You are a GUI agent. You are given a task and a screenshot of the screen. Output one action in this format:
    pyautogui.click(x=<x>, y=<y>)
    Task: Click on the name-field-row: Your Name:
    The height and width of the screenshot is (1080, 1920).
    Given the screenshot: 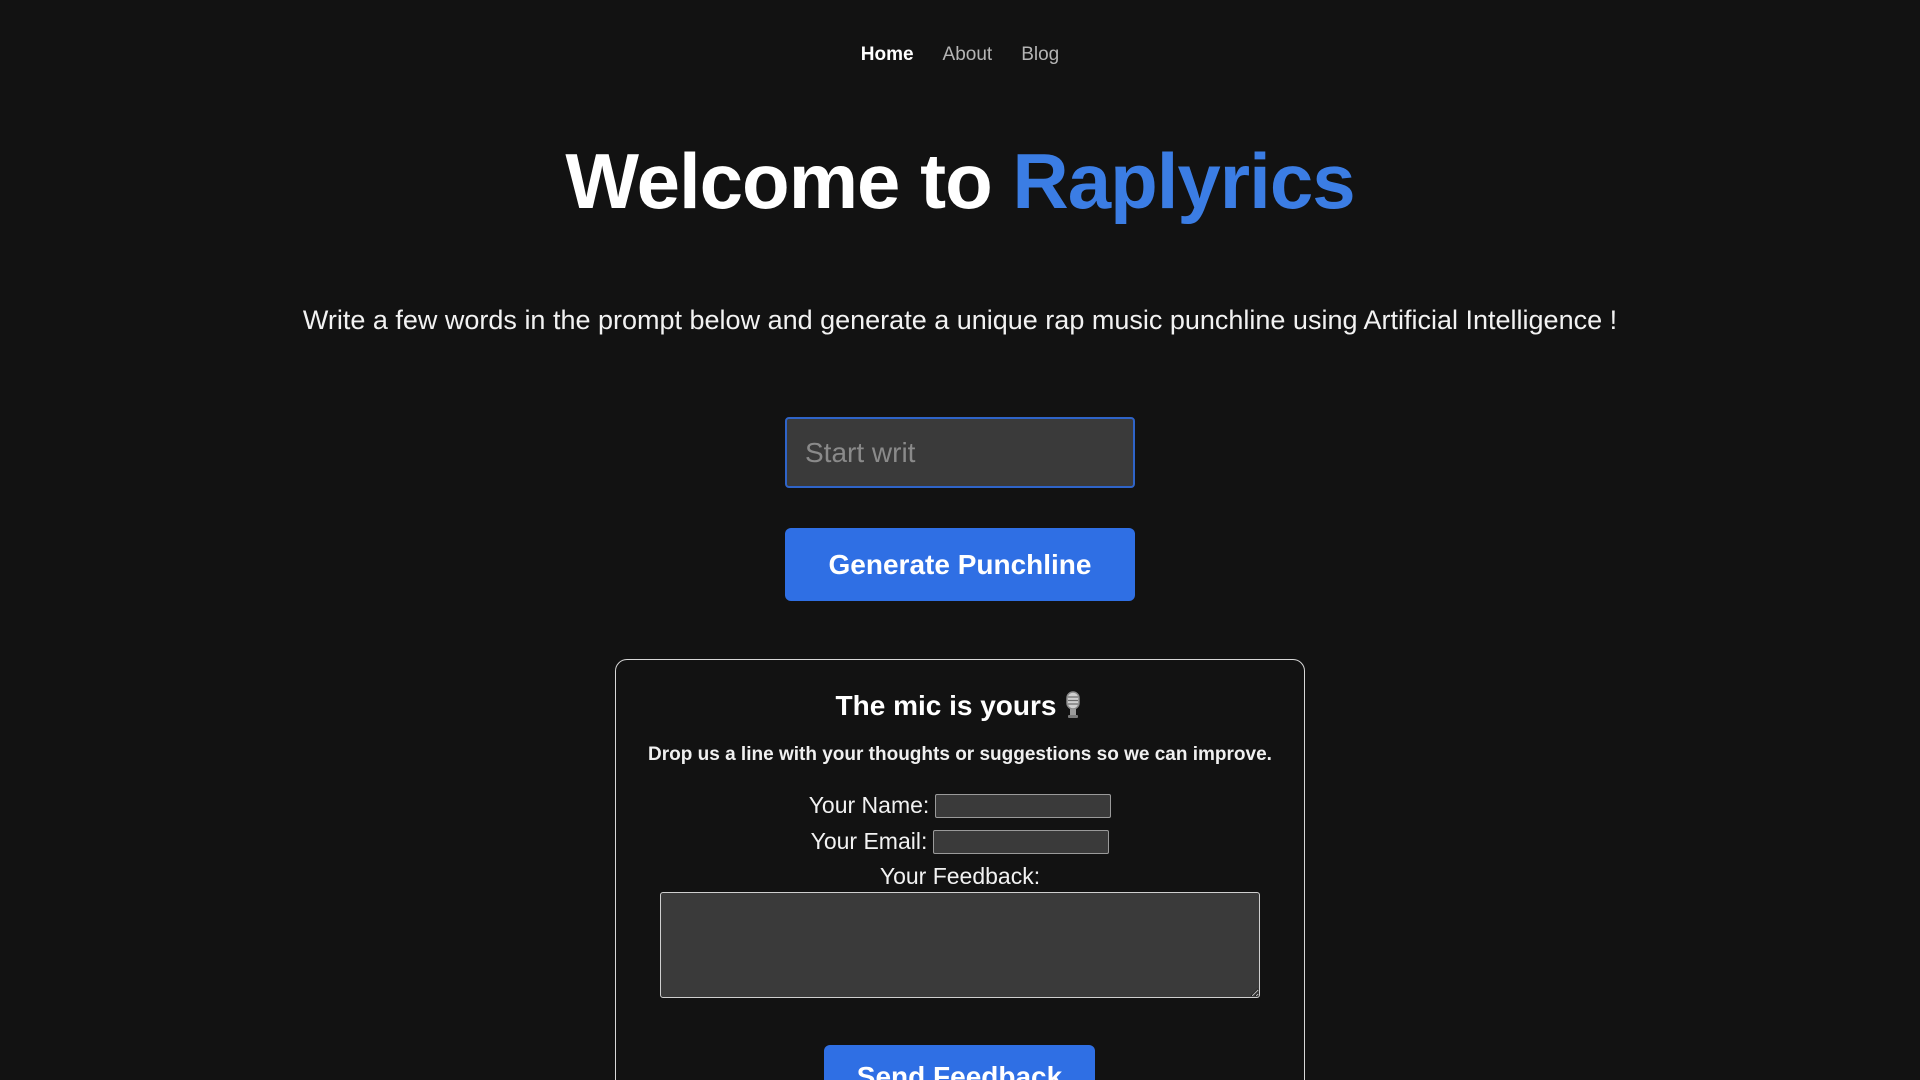 What is the action you would take?
    pyautogui.click(x=960, y=805)
    